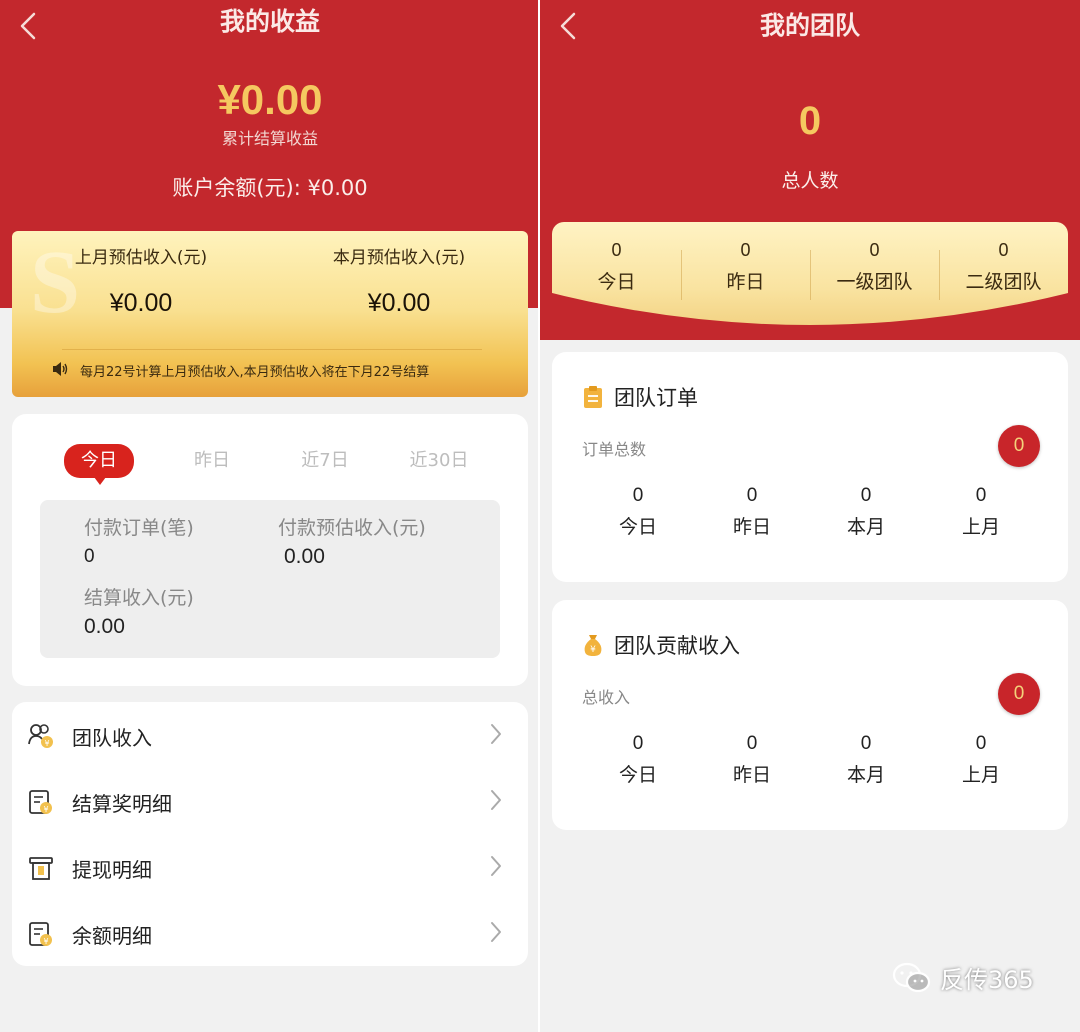  Describe the element at coordinates (269, 21) in the screenshot. I see `page-title: 我的收益` at that location.